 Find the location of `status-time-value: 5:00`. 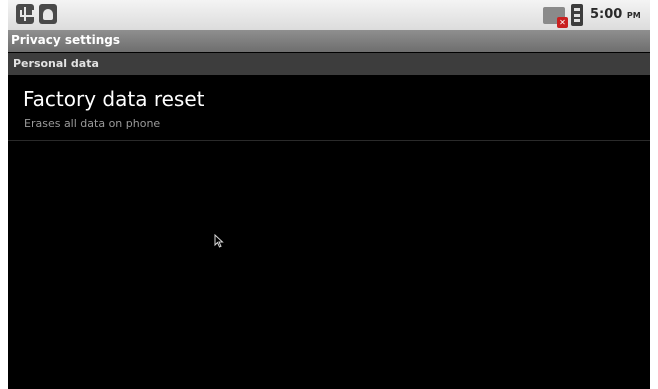

status-time-value: 5:00 is located at coordinates (606, 14).